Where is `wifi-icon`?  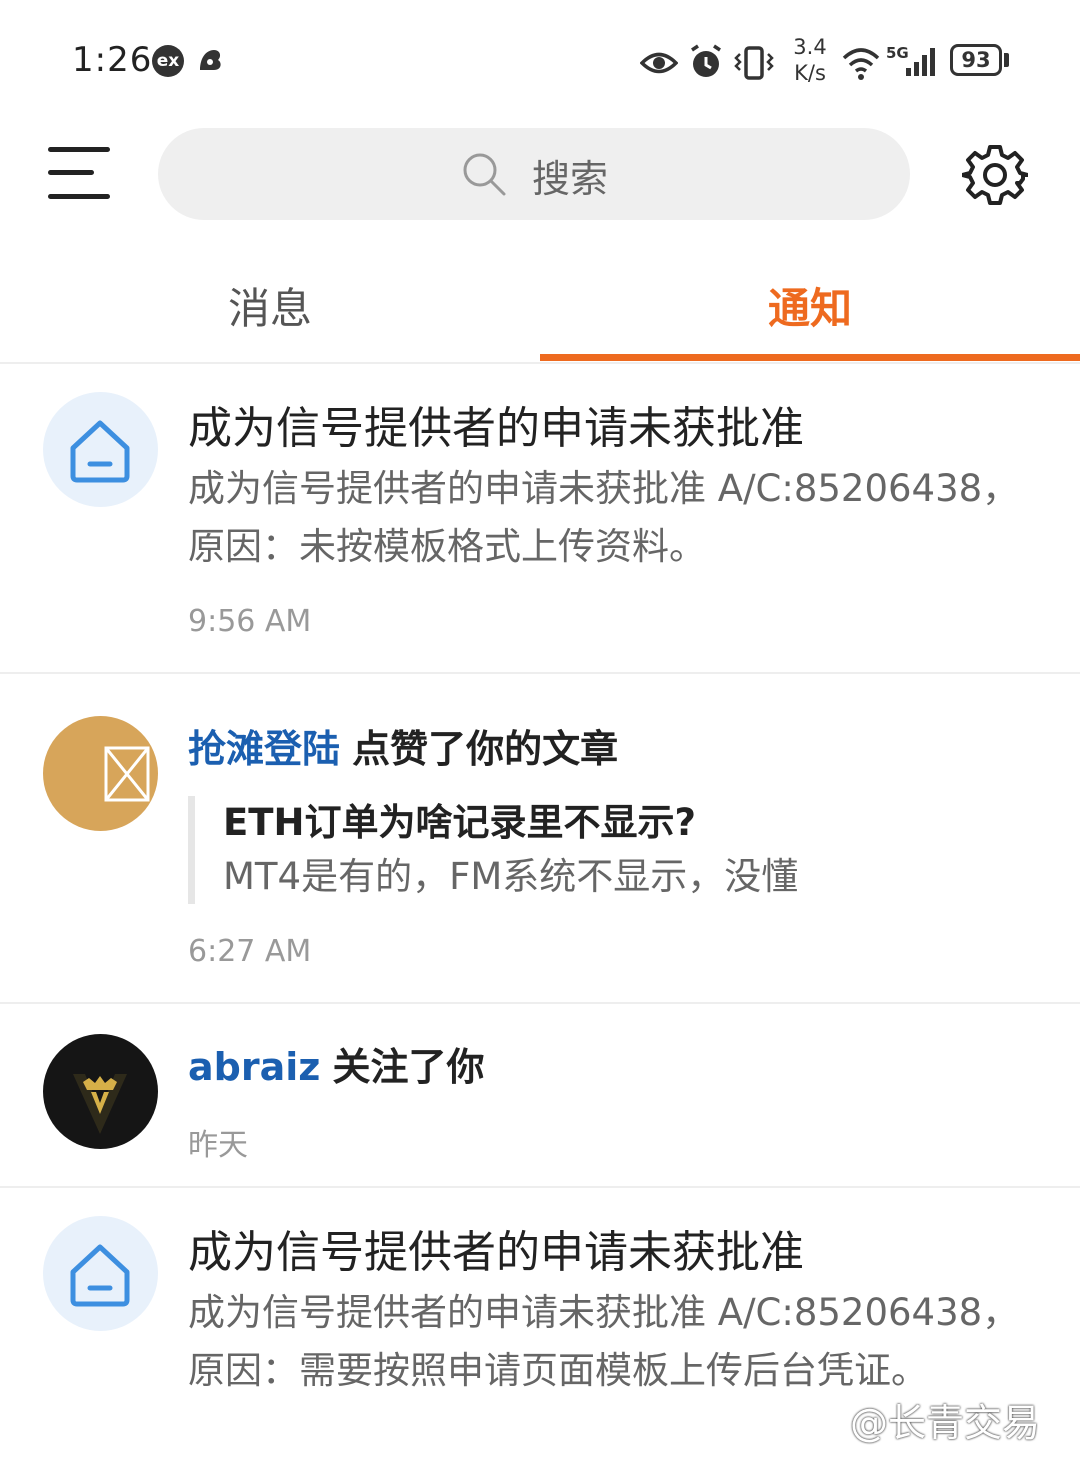
wifi-icon is located at coordinates (861, 64).